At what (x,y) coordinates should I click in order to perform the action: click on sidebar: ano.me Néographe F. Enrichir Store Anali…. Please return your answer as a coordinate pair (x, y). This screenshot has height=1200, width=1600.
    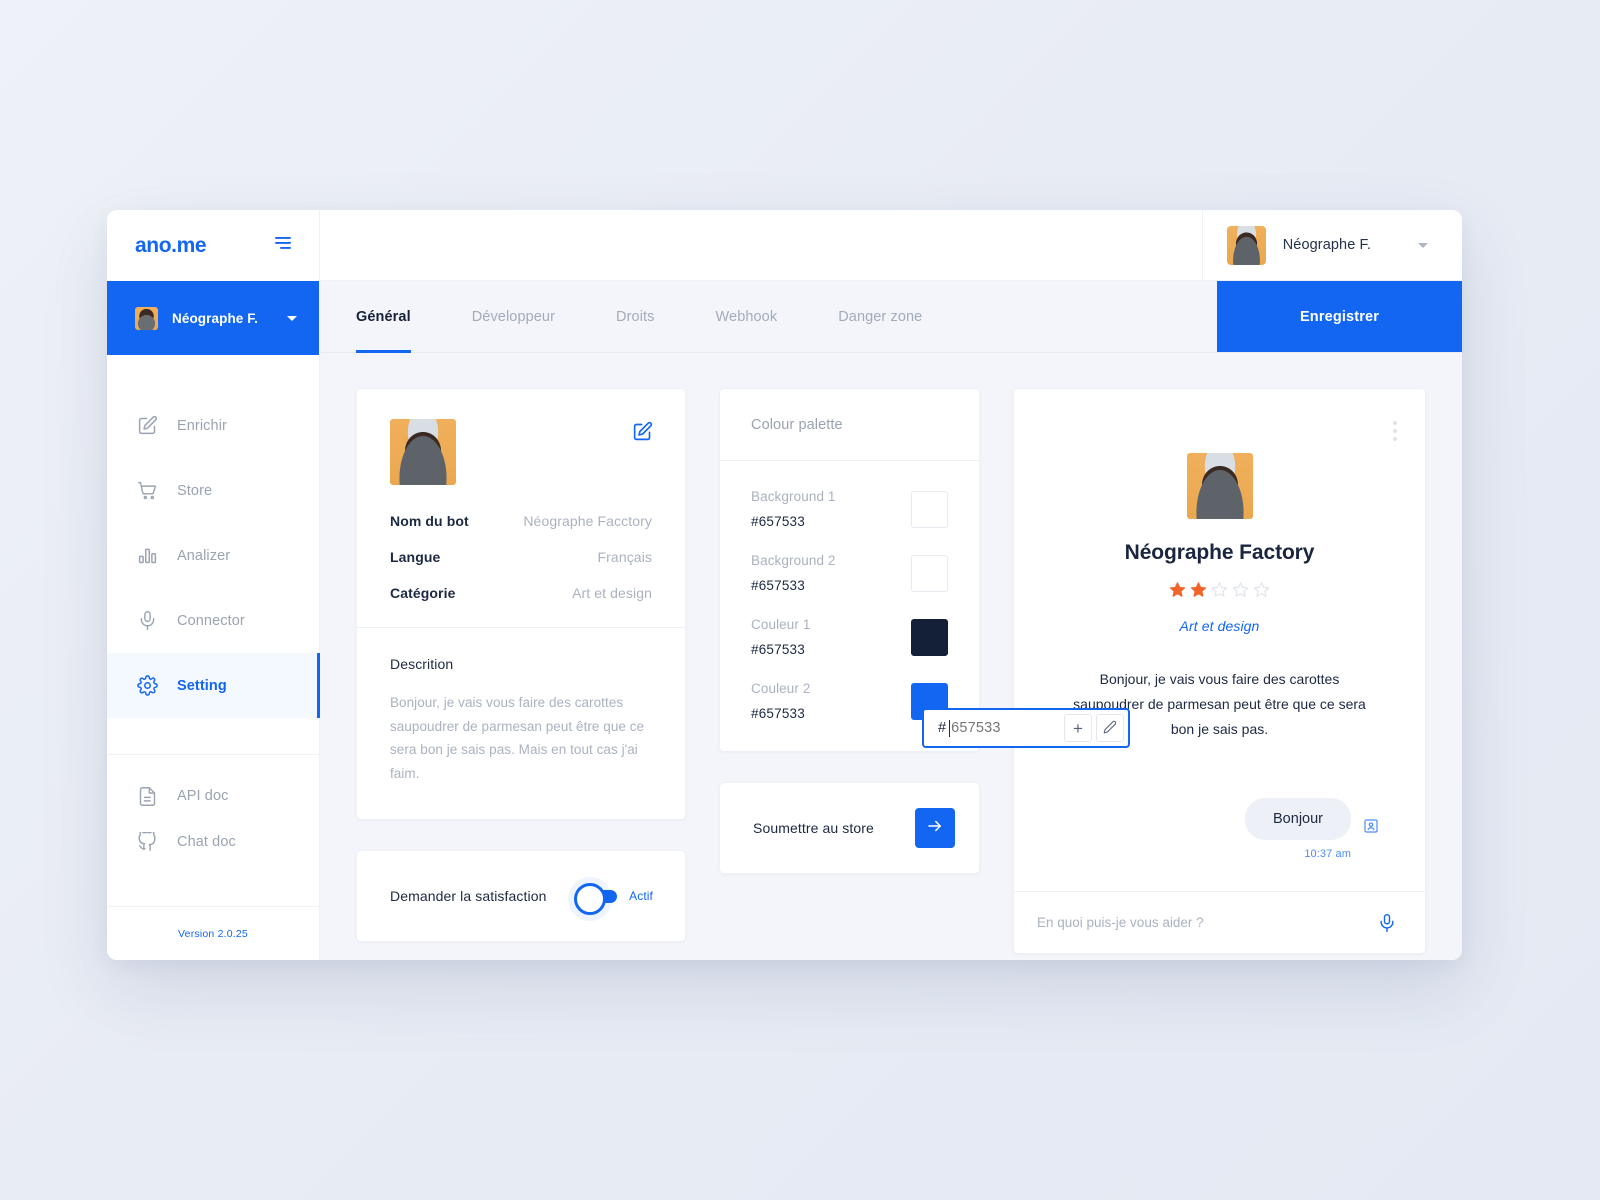
    Looking at the image, I should click on (213, 585).